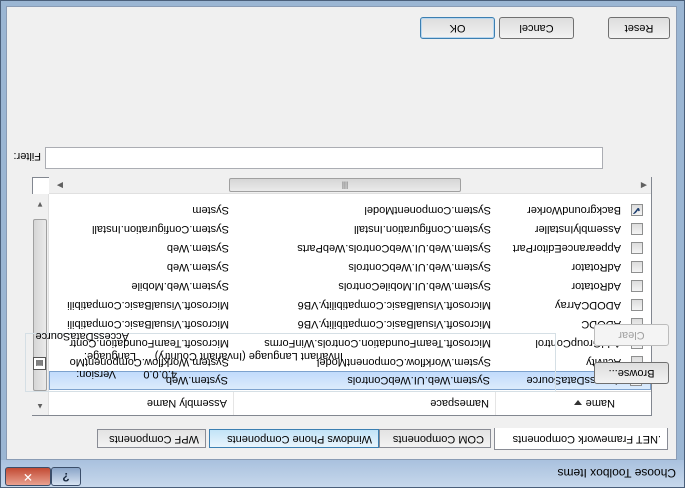  I want to click on clear-button: Clear, so click(631, 335).